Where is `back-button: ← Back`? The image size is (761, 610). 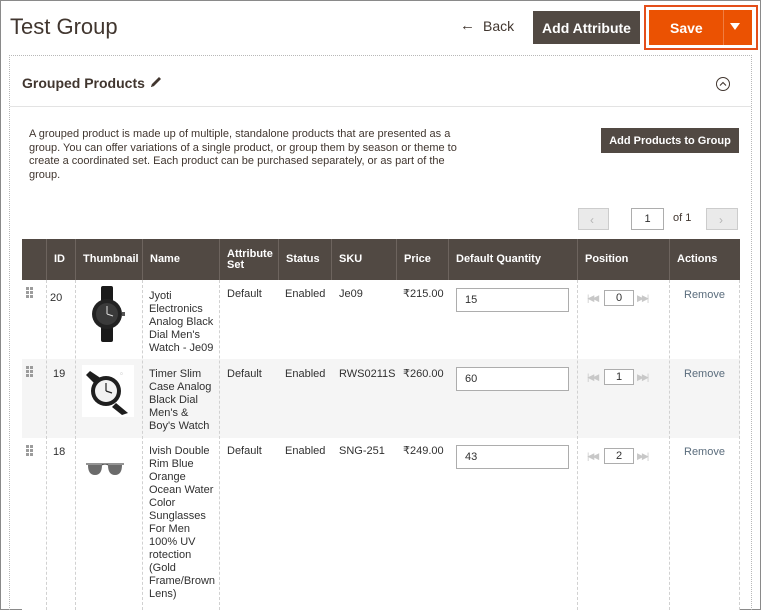
back-button: ← Back is located at coordinates (487, 25).